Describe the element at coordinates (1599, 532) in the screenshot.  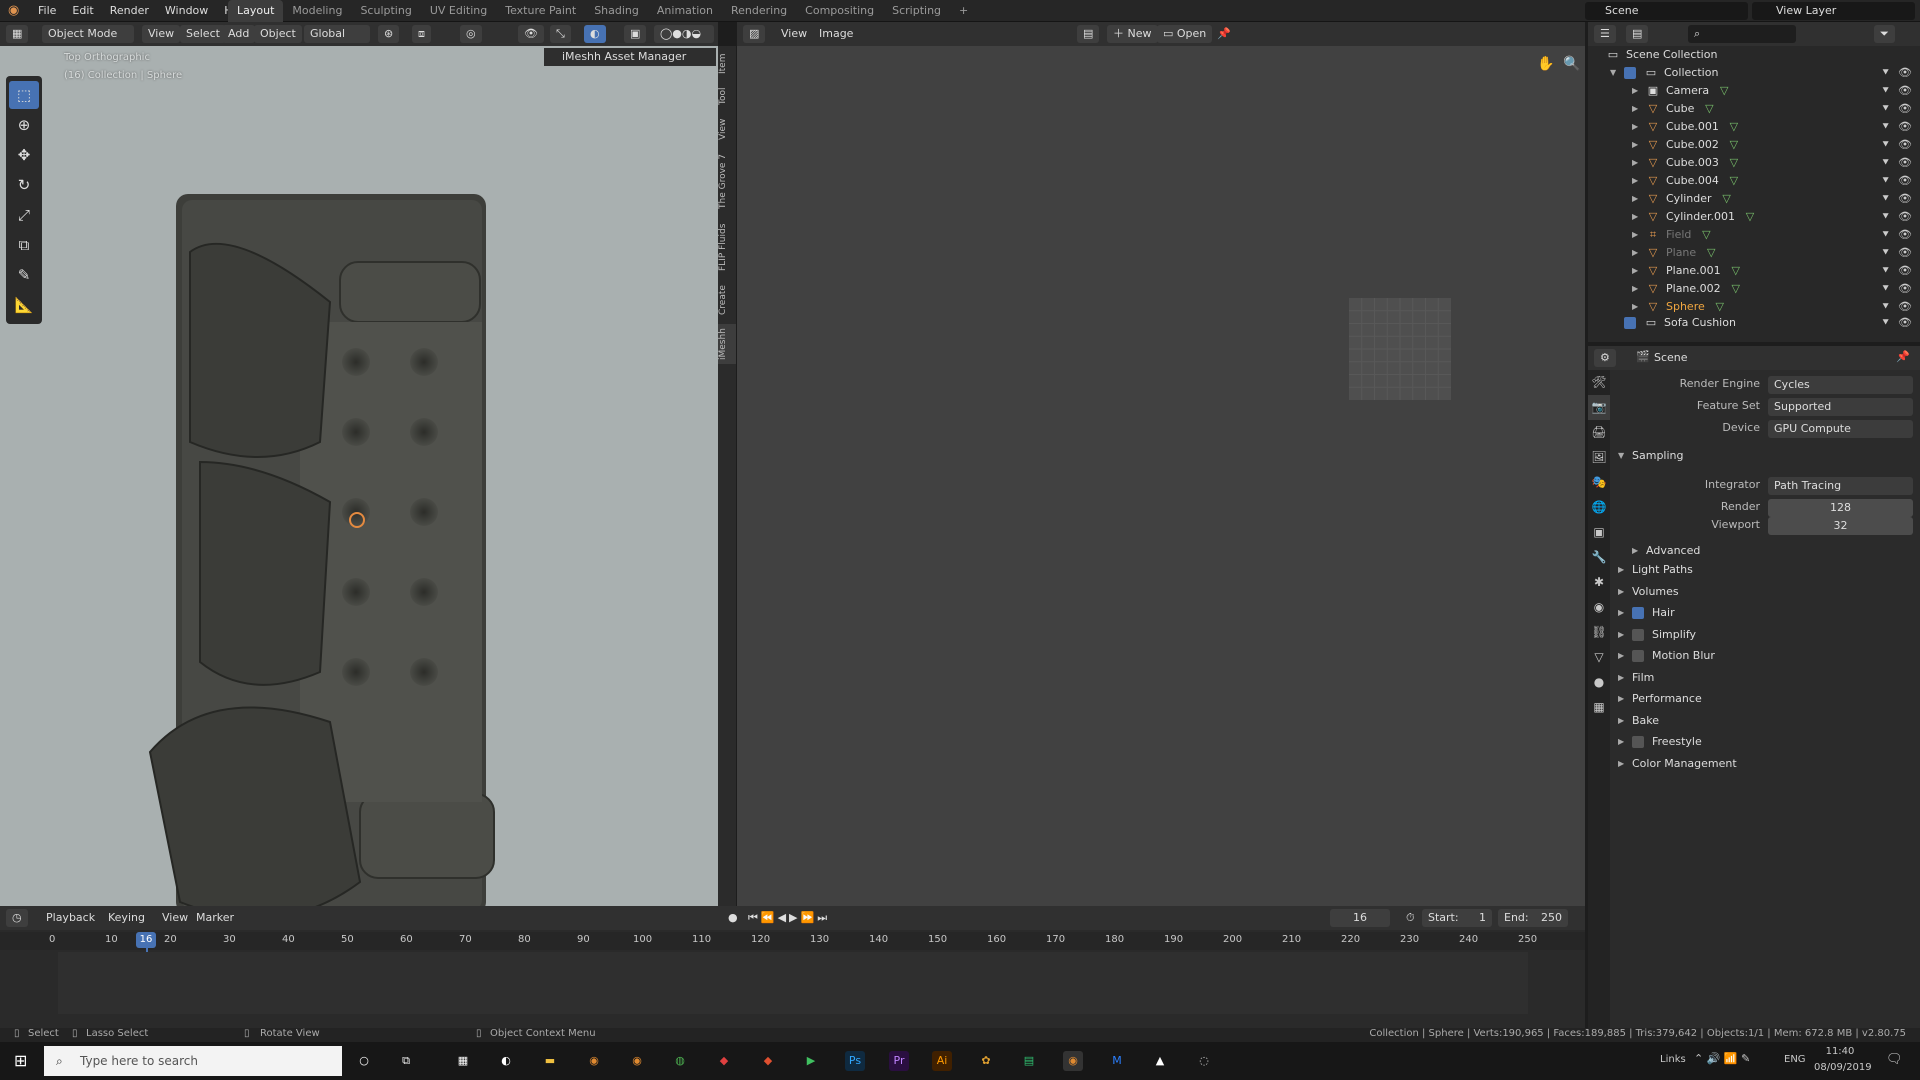
I see `object-tab-icon: ▣` at that location.